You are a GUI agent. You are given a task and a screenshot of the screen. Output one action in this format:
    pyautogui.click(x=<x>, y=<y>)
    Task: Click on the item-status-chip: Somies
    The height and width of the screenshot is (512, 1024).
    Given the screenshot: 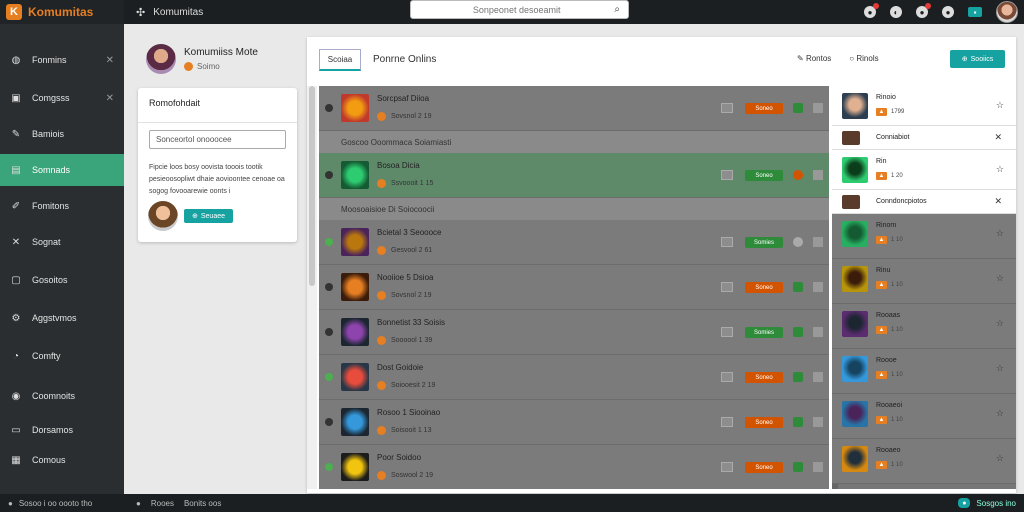 What is the action you would take?
    pyautogui.click(x=764, y=332)
    